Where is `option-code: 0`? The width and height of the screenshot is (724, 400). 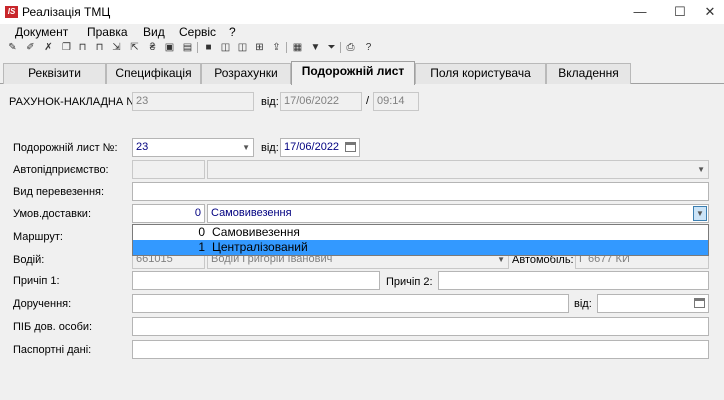 option-code: 0 is located at coordinates (201, 232).